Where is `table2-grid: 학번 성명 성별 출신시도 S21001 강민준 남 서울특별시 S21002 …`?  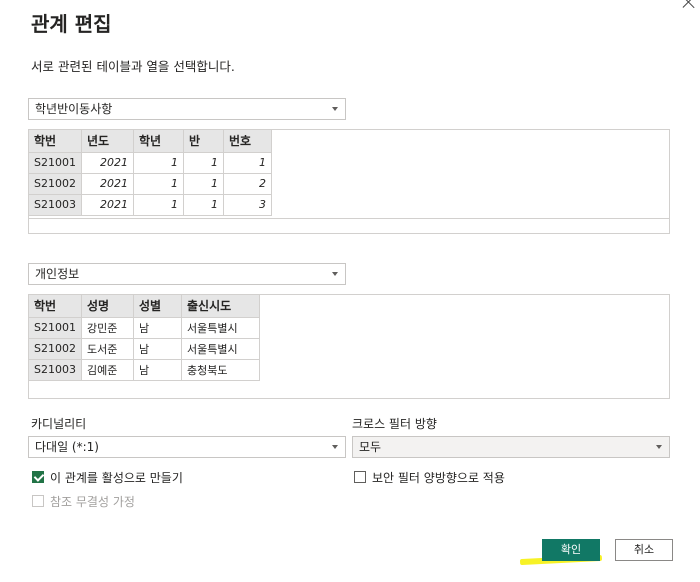
table2-grid: 학번 성명 성별 출신시도 S21001 강민준 남 서울특별시 S21002 … is located at coordinates (144, 338).